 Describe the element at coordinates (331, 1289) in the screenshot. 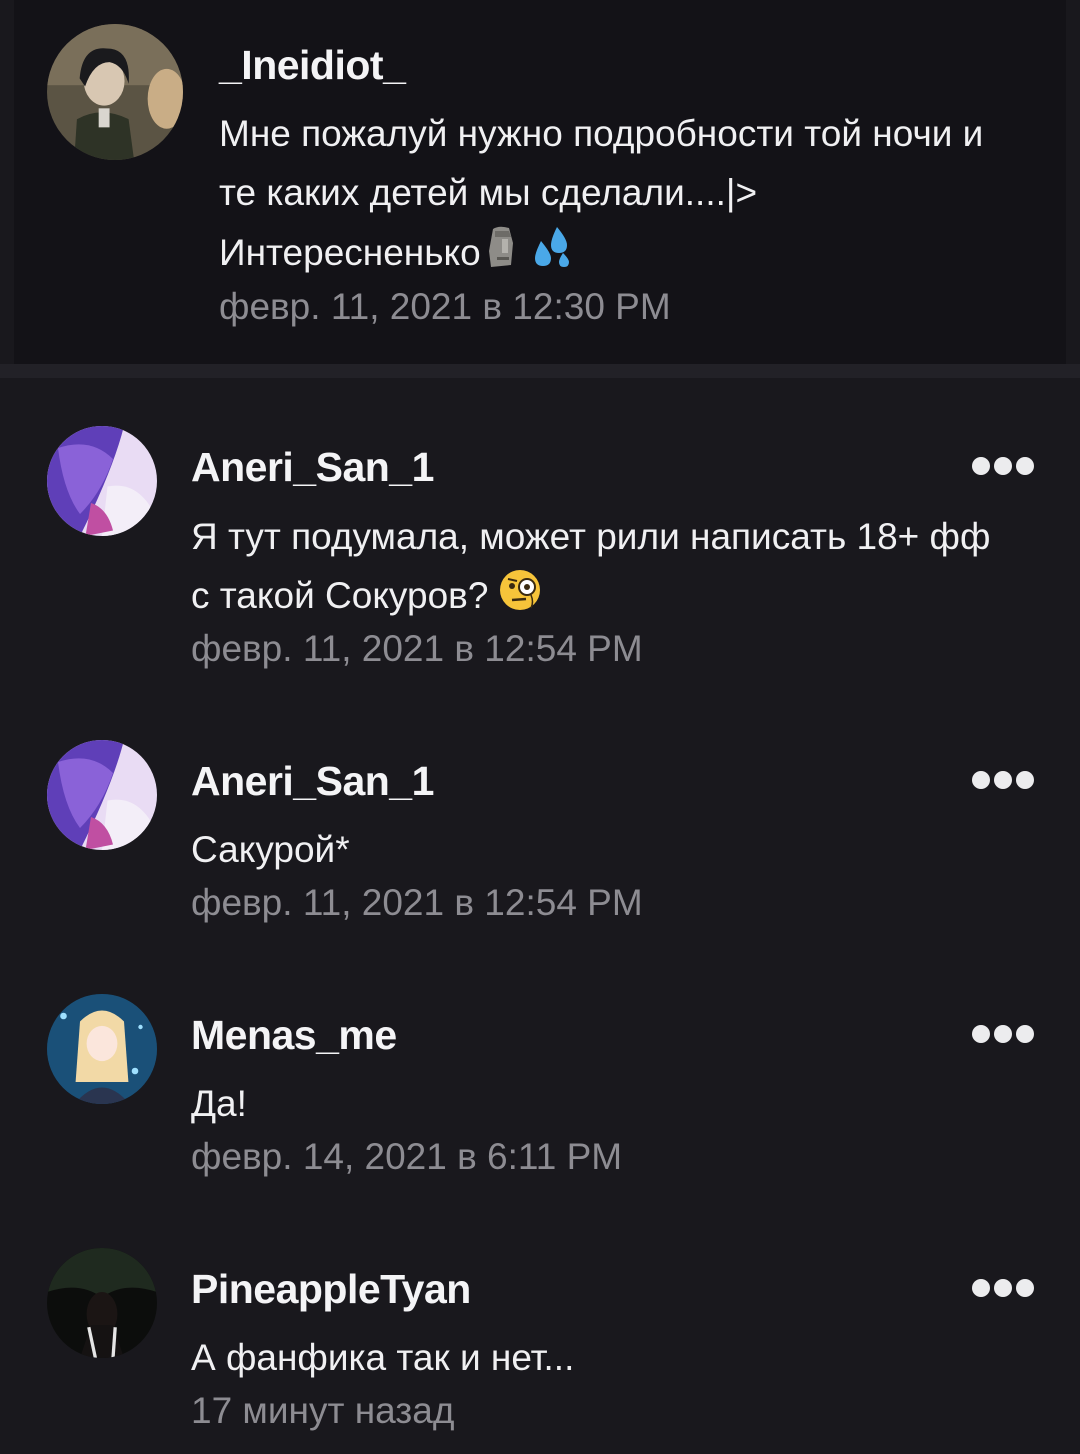

I see `comment-username: PineappleTyan` at that location.